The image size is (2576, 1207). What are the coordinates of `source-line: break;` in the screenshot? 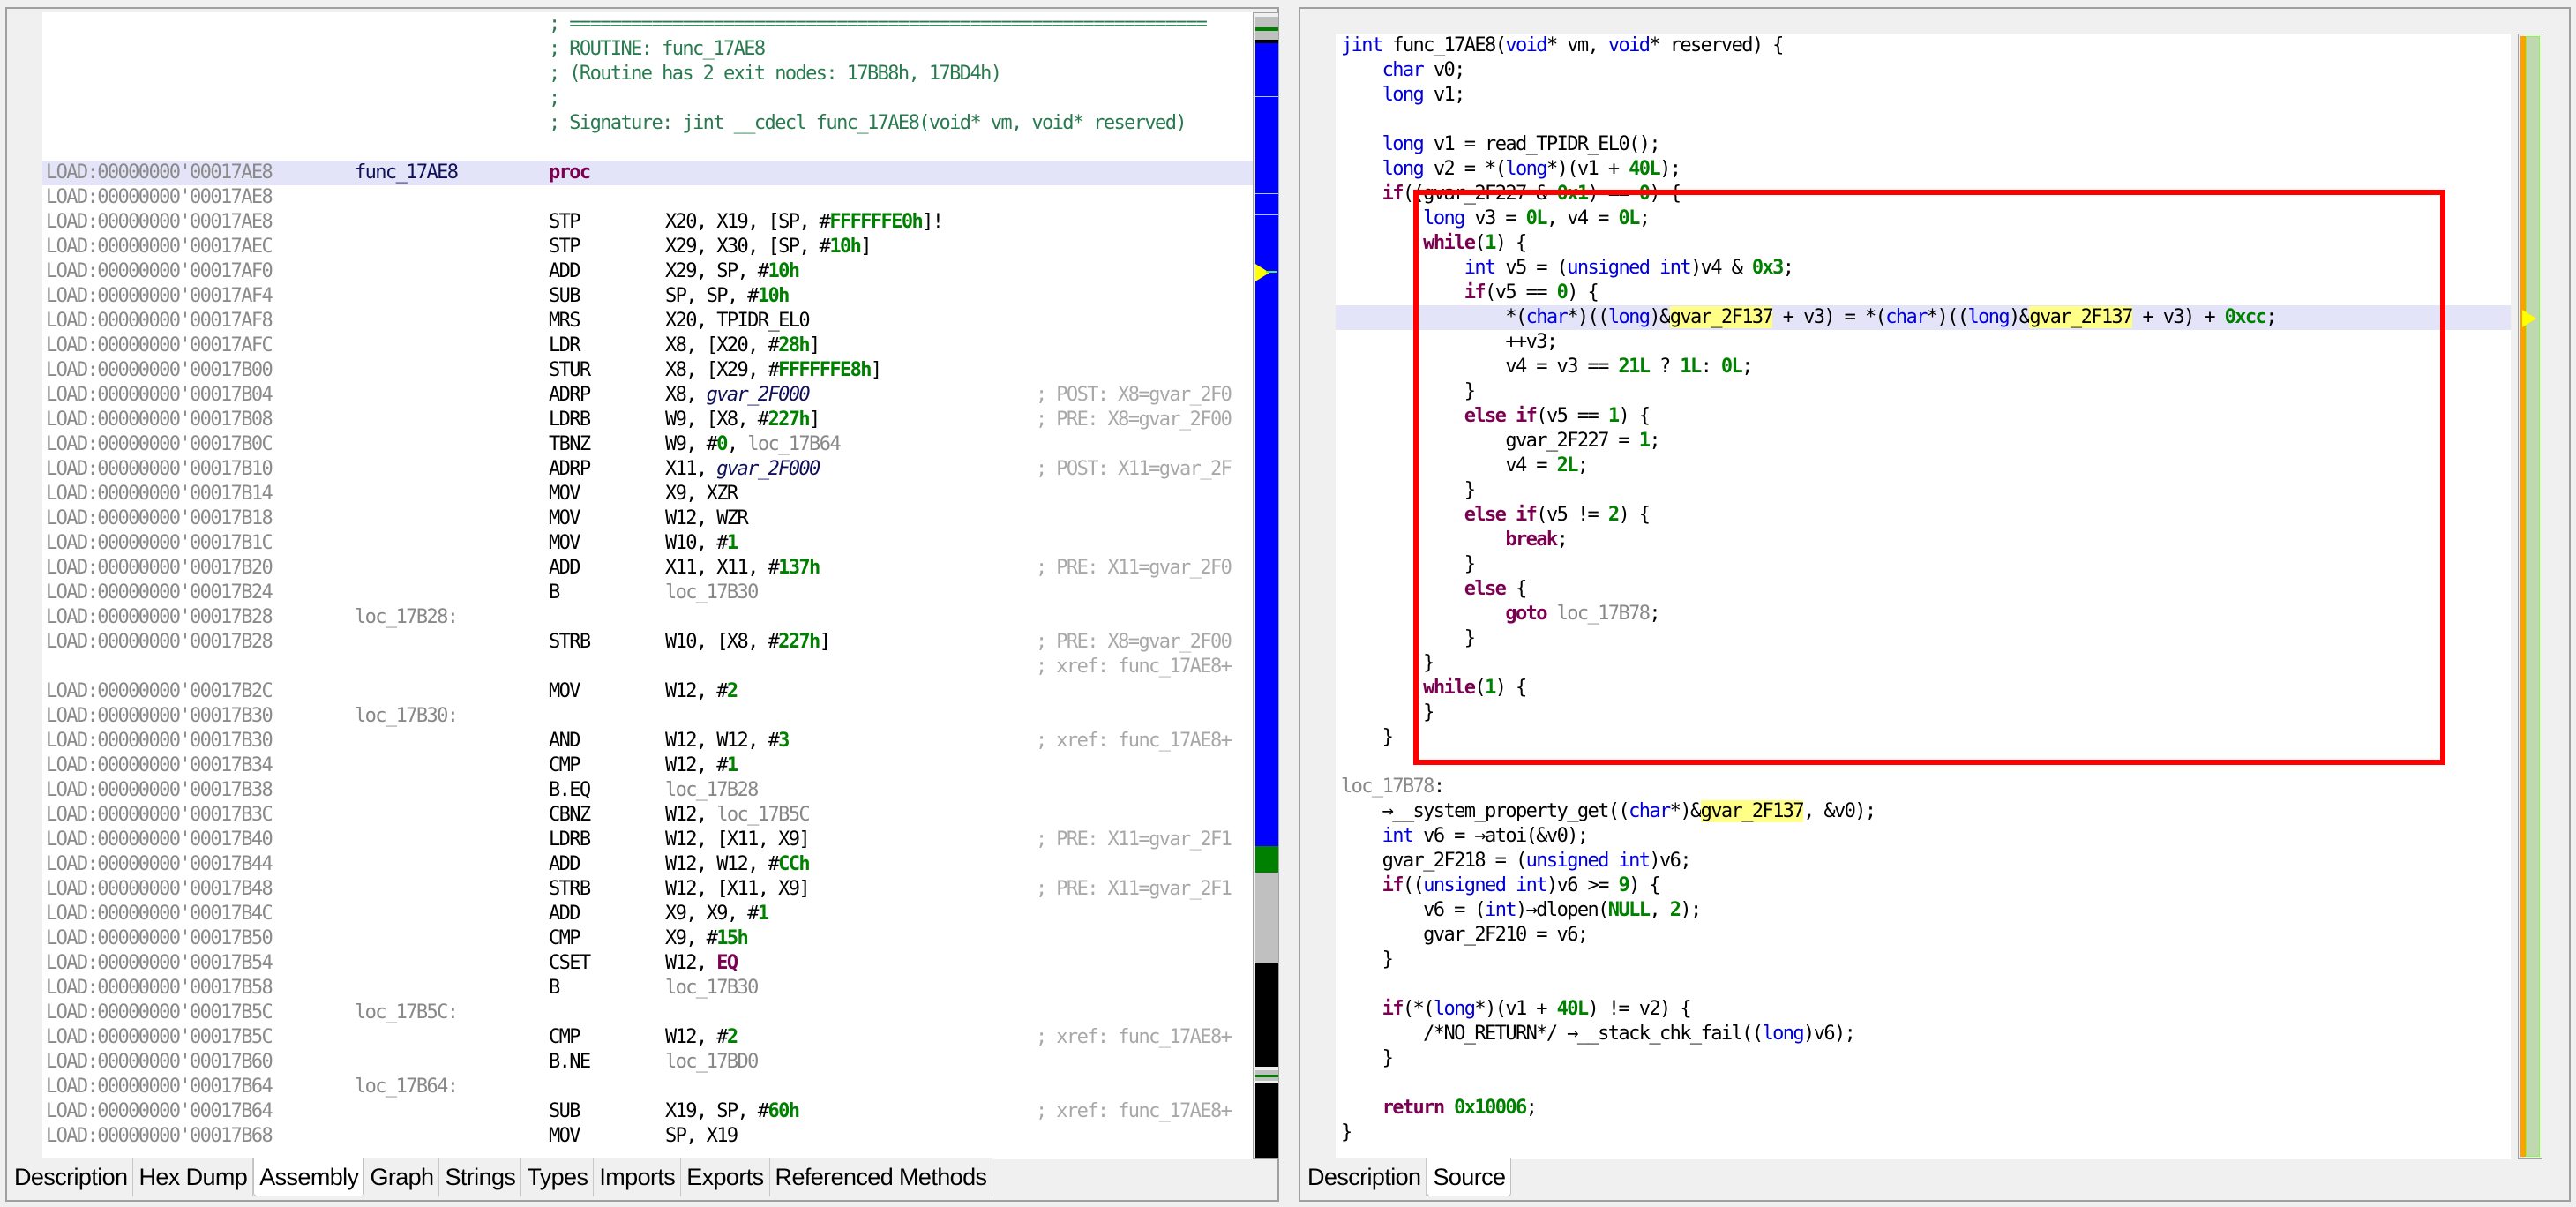 It's located at (1924, 540).